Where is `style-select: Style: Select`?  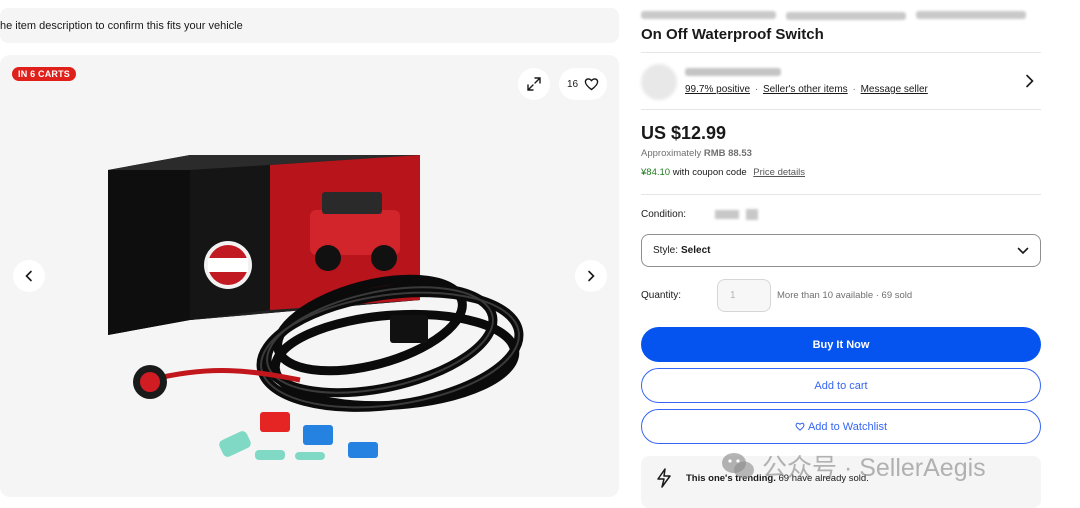
style-select: Style: Select is located at coordinates (841, 250).